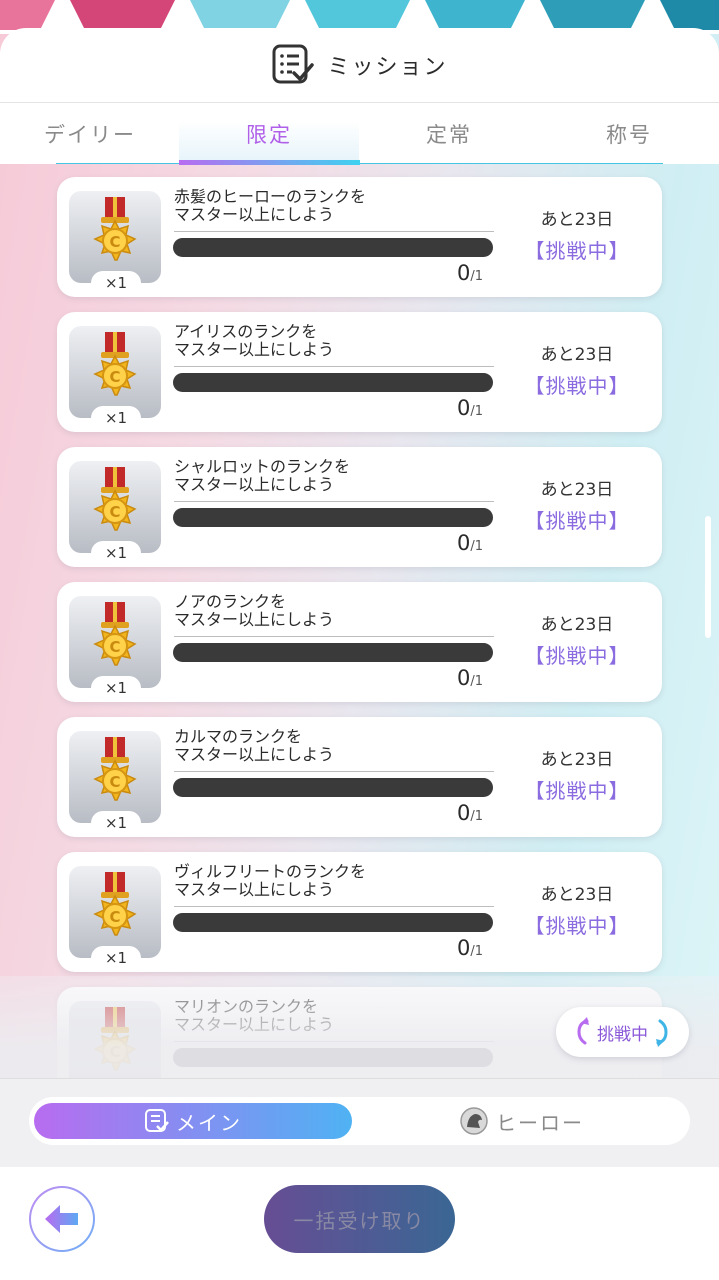  Describe the element at coordinates (270, 880) in the screenshot. I see `mission-description: ヴィルフリートのランクを マスター以上にしよう` at that location.